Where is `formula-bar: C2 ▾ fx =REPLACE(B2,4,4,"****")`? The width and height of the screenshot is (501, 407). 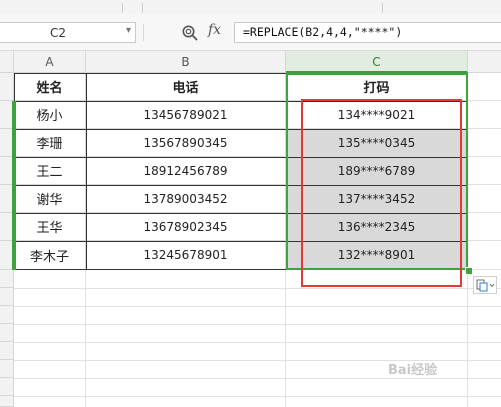 formula-bar: C2 ▾ fx =REPLACE(B2,4,4,"****") is located at coordinates (250, 32).